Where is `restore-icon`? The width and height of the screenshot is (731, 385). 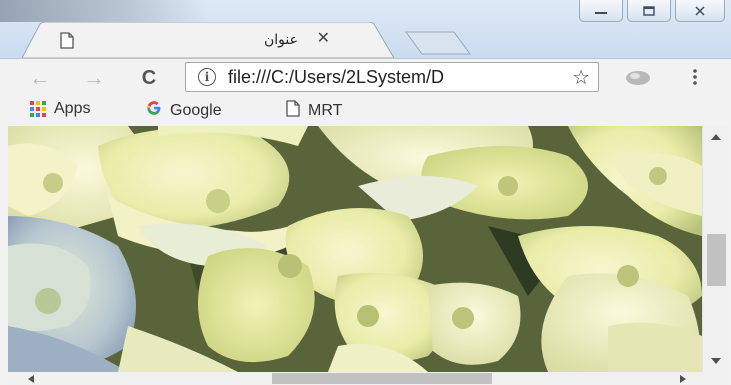
restore-icon is located at coordinates (649, 10).